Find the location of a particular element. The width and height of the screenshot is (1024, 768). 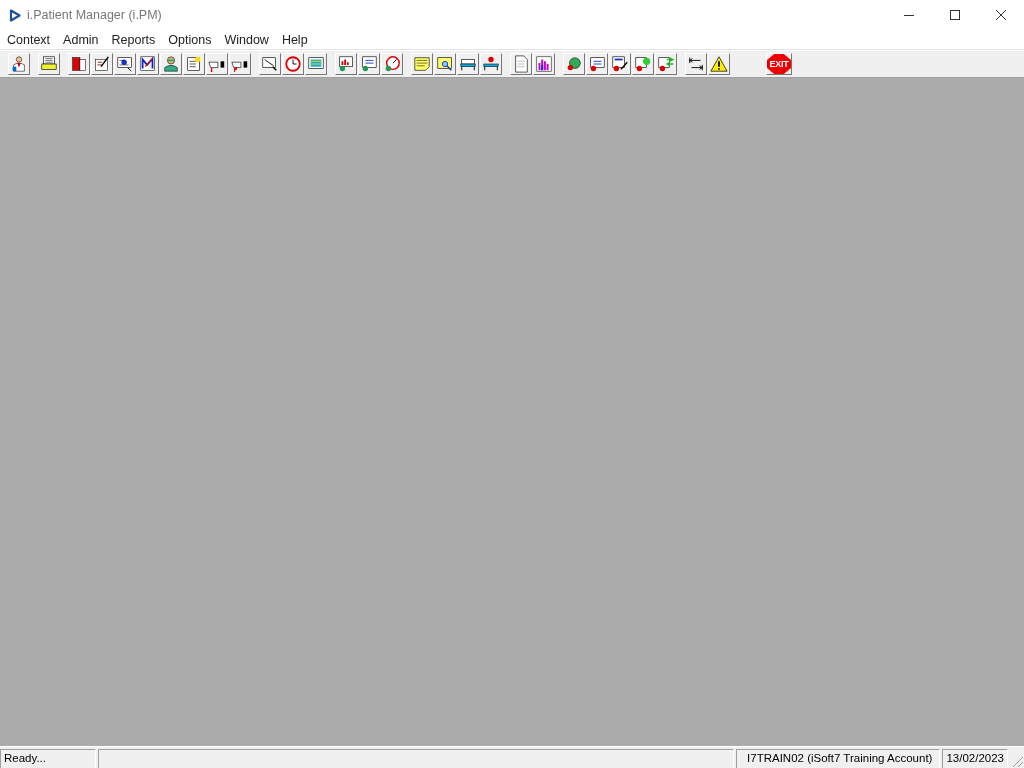

swap-arrows-button is located at coordinates (696, 64).